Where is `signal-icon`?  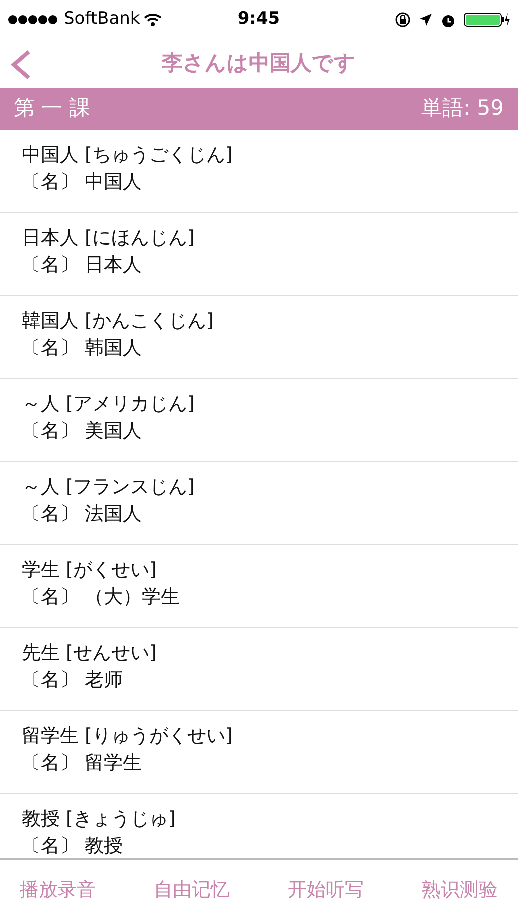 signal-icon is located at coordinates (34, 20).